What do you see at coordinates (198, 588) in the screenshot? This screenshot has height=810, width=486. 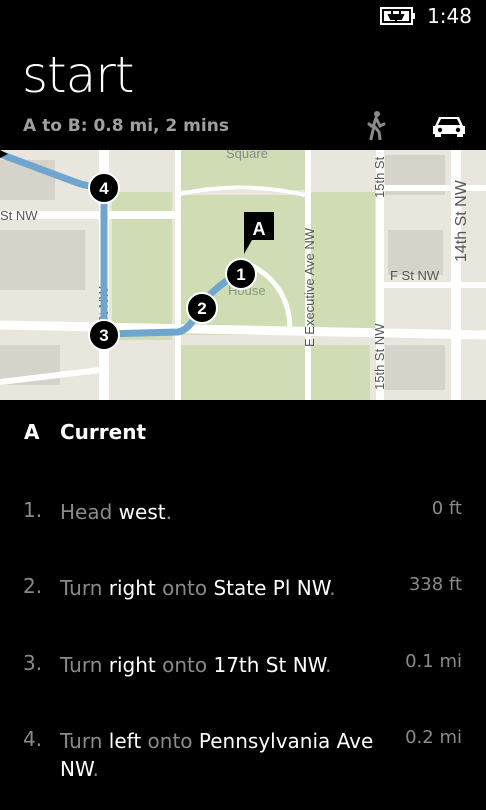 I see `step-text: Turn right onto State Pl NW.` at bounding box center [198, 588].